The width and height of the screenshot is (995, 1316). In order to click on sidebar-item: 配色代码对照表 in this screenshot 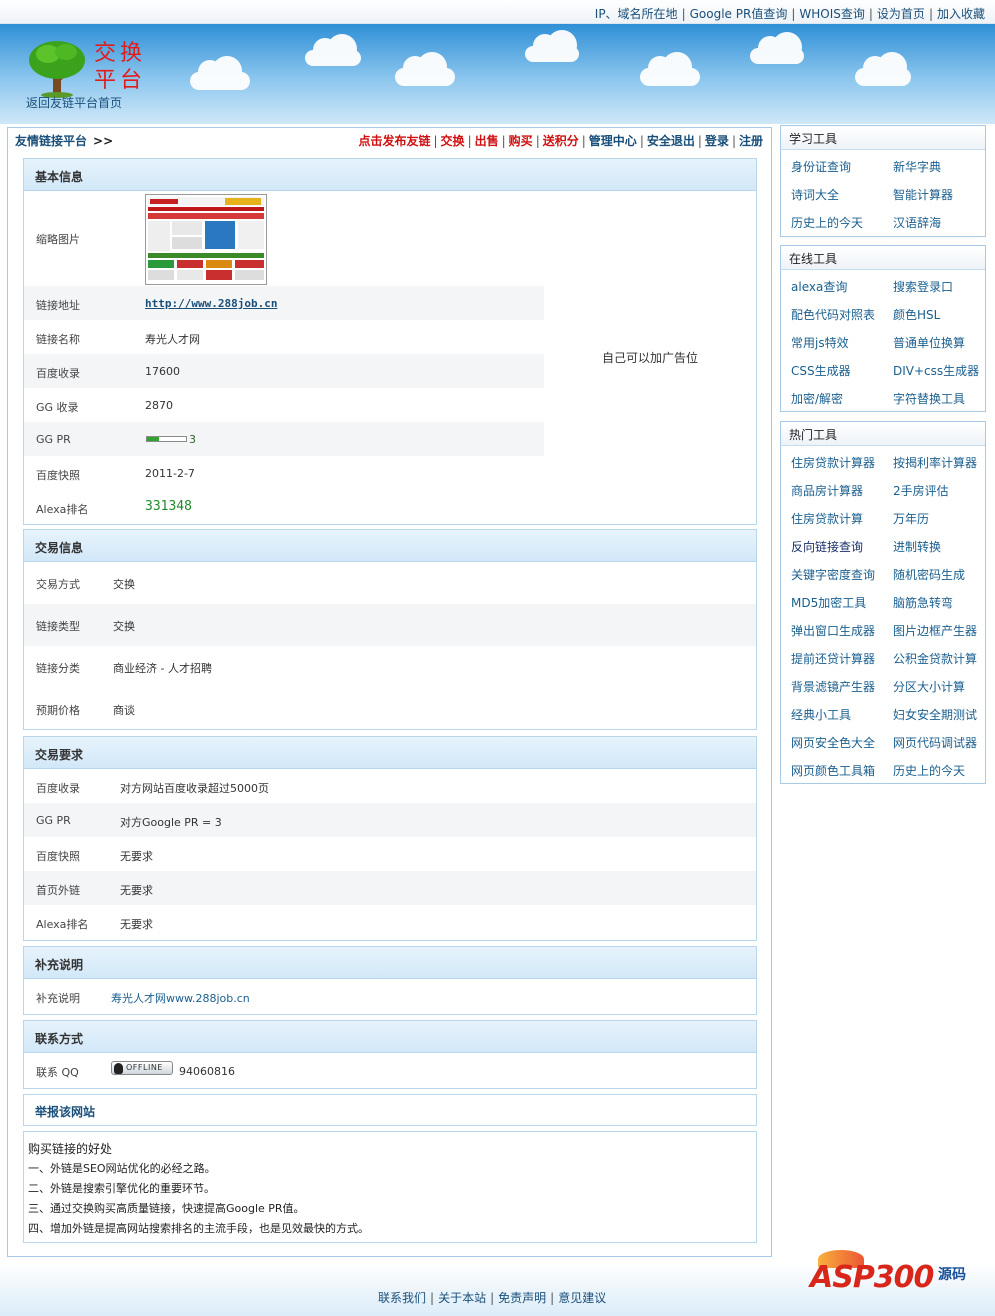, I will do `click(833, 314)`.